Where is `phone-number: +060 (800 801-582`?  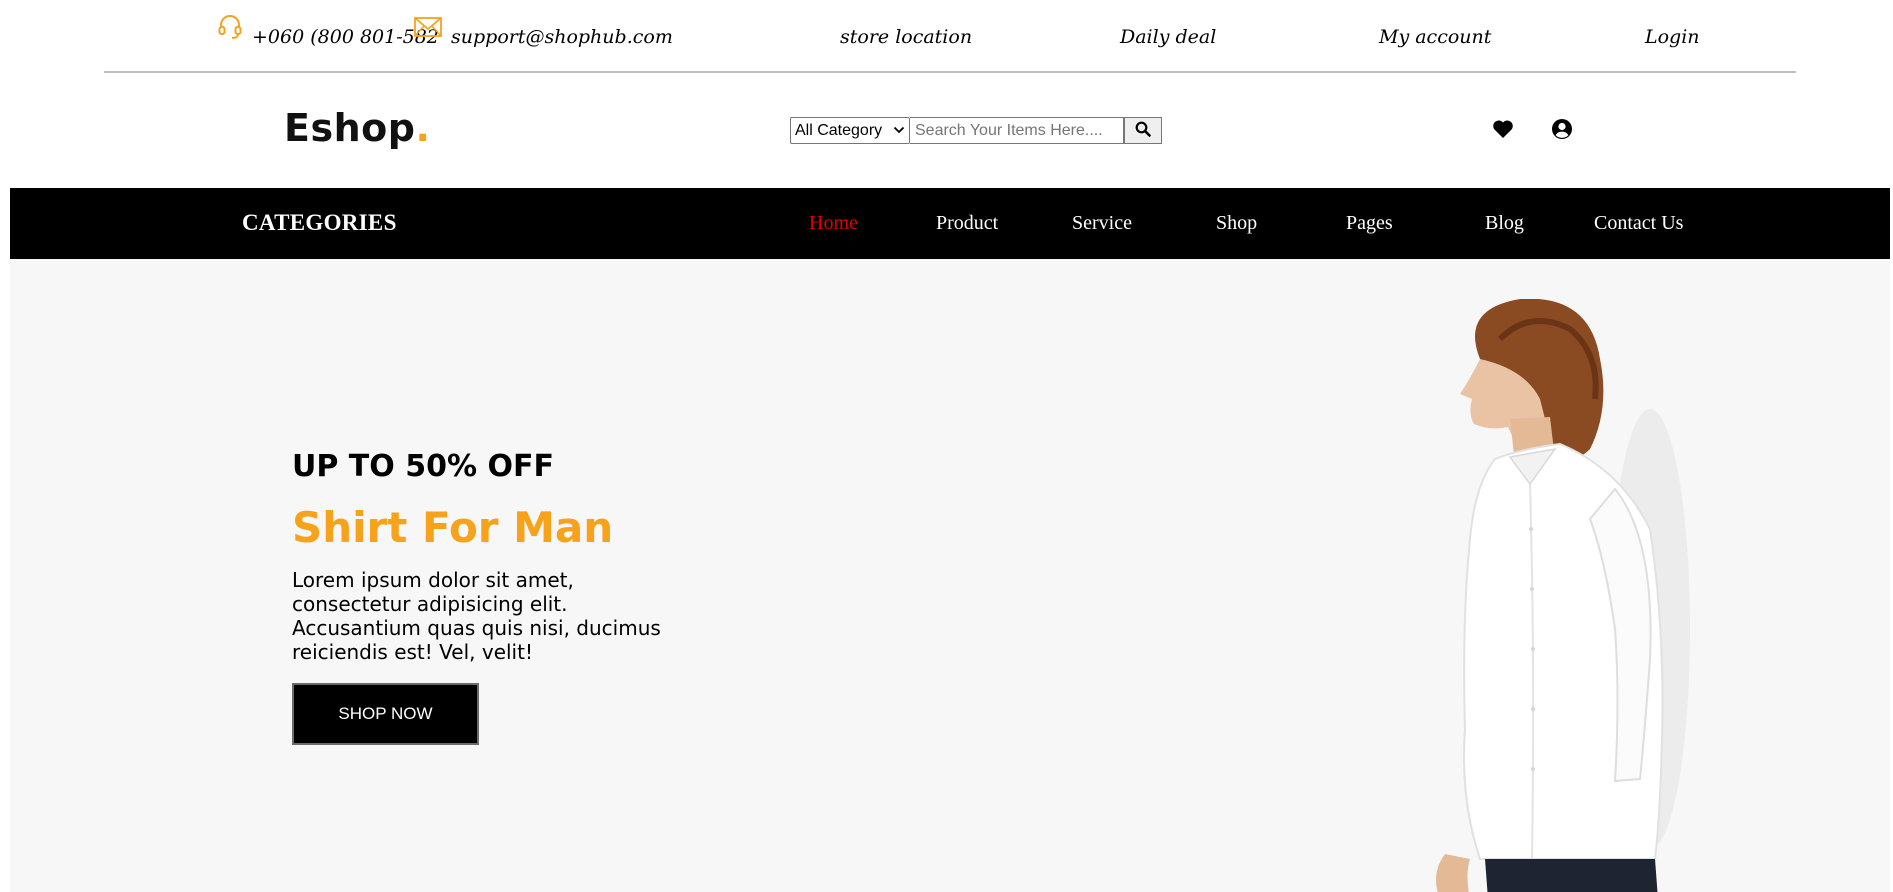 phone-number: +060 (800 801-582 is located at coordinates (345, 37).